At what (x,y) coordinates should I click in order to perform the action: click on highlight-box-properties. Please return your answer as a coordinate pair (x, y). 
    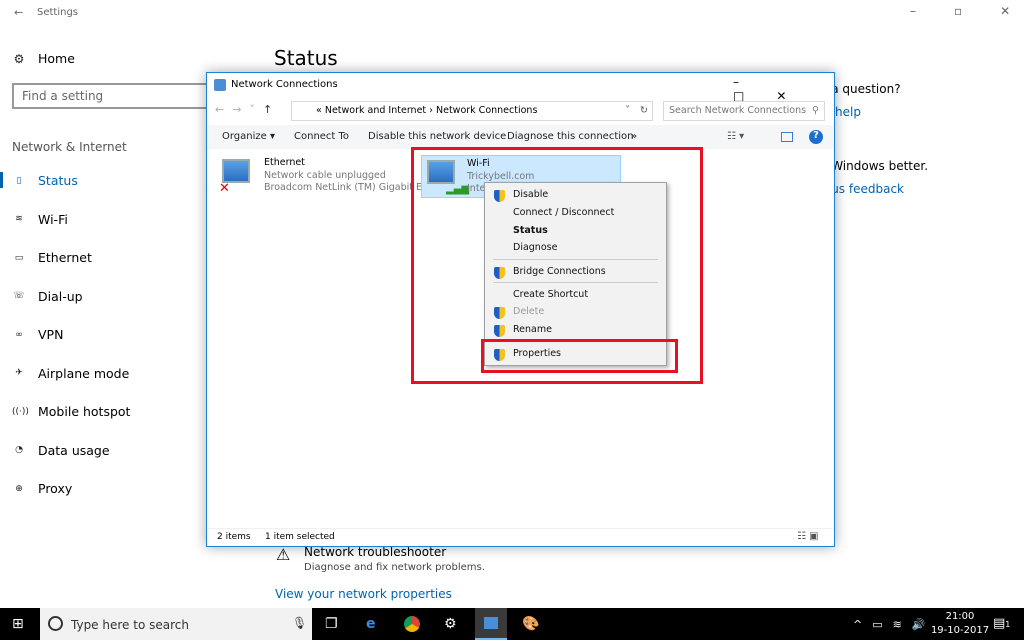
    Looking at the image, I should click on (579, 356).